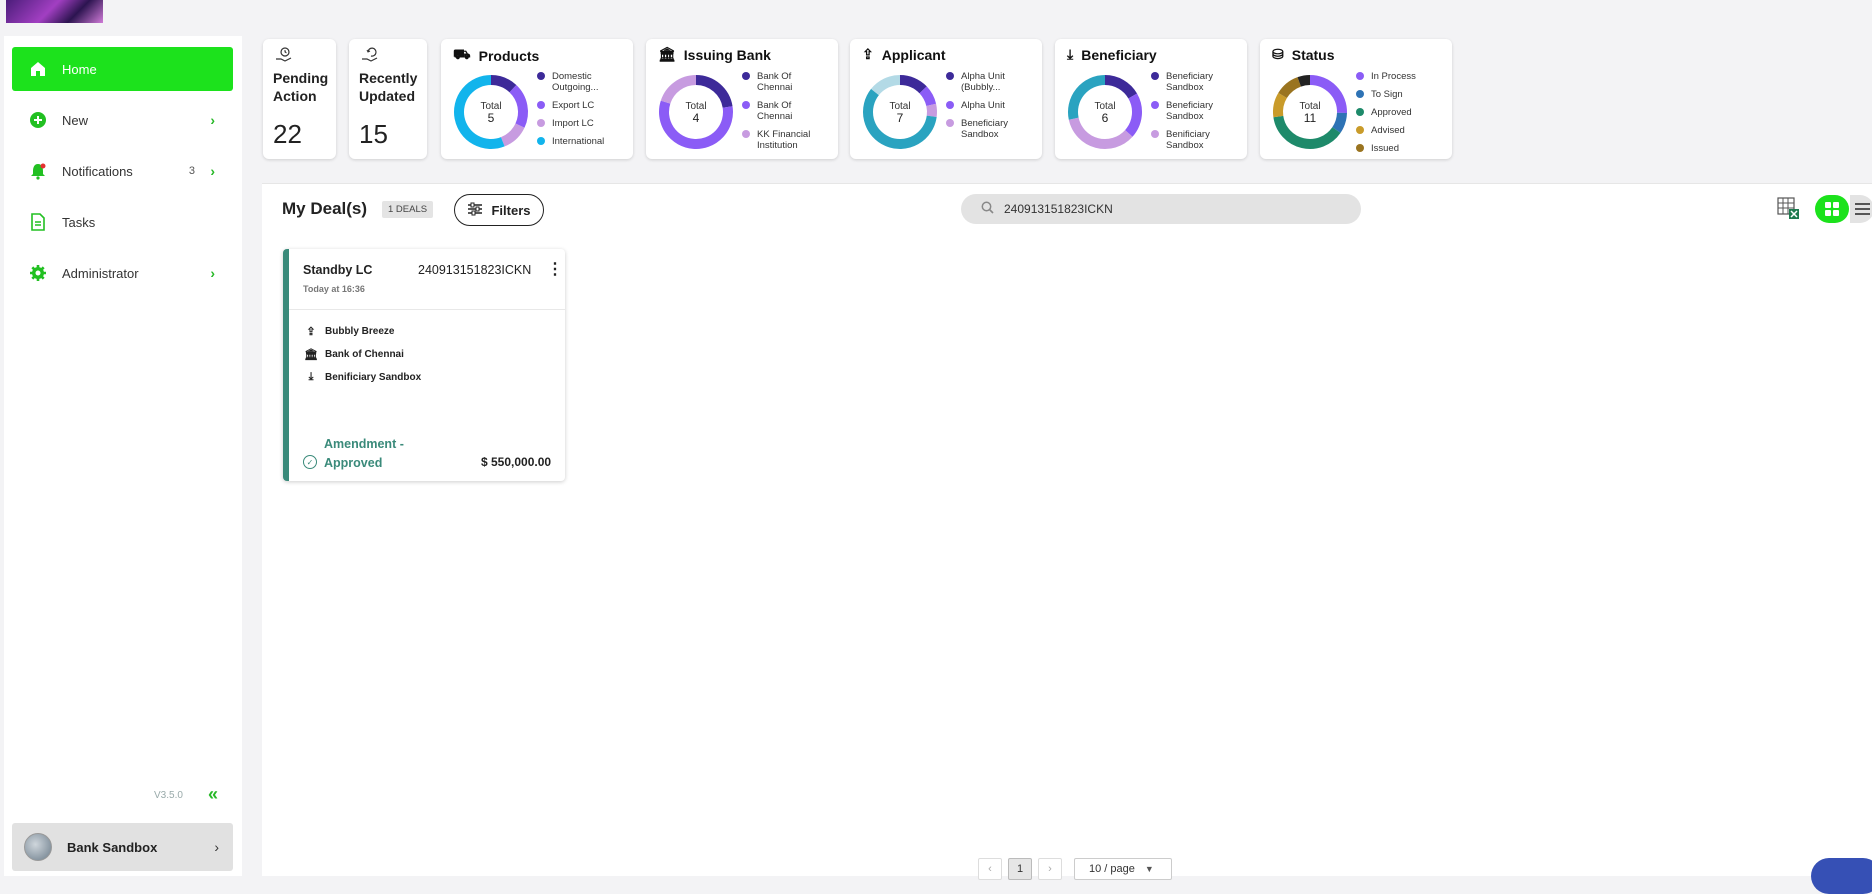 The image size is (1872, 894). I want to click on legend-item: International, so click(580, 141).